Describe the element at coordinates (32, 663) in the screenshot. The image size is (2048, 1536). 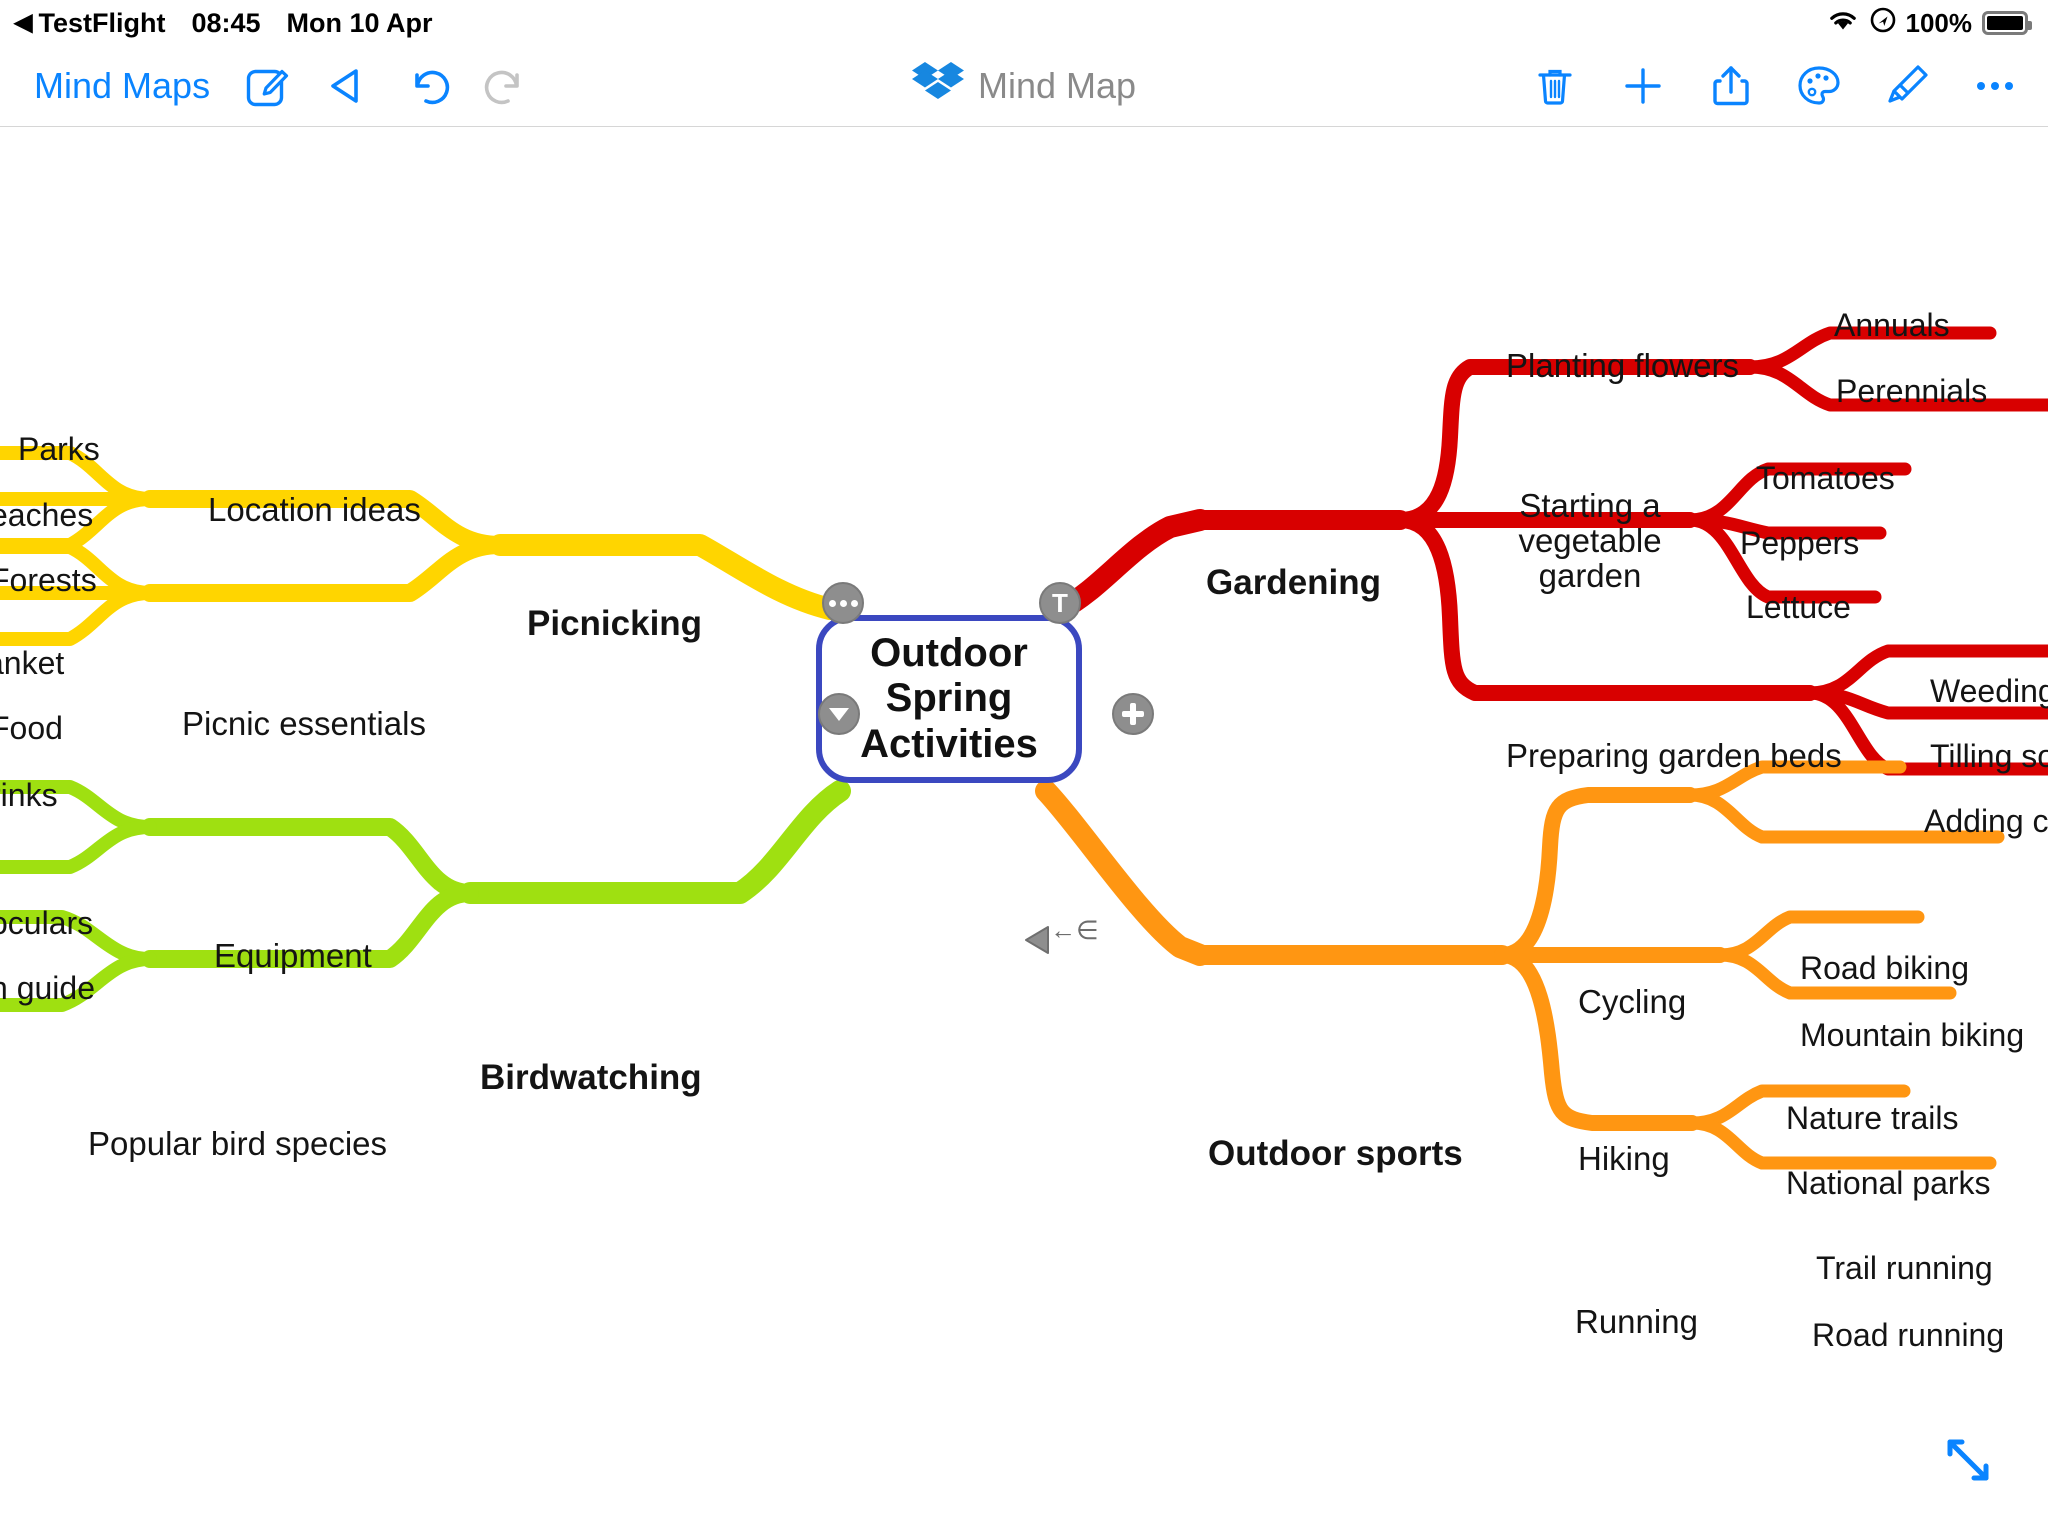
I see `node-label-blanket: anket` at that location.